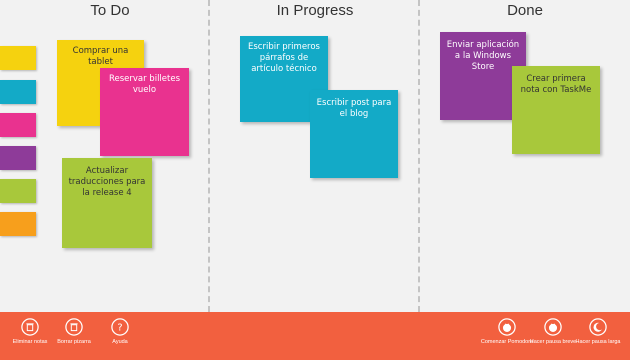 The image size is (630, 360). I want to click on hacer-pausa-larga-label: Hacer pausa larga, so click(598, 342).